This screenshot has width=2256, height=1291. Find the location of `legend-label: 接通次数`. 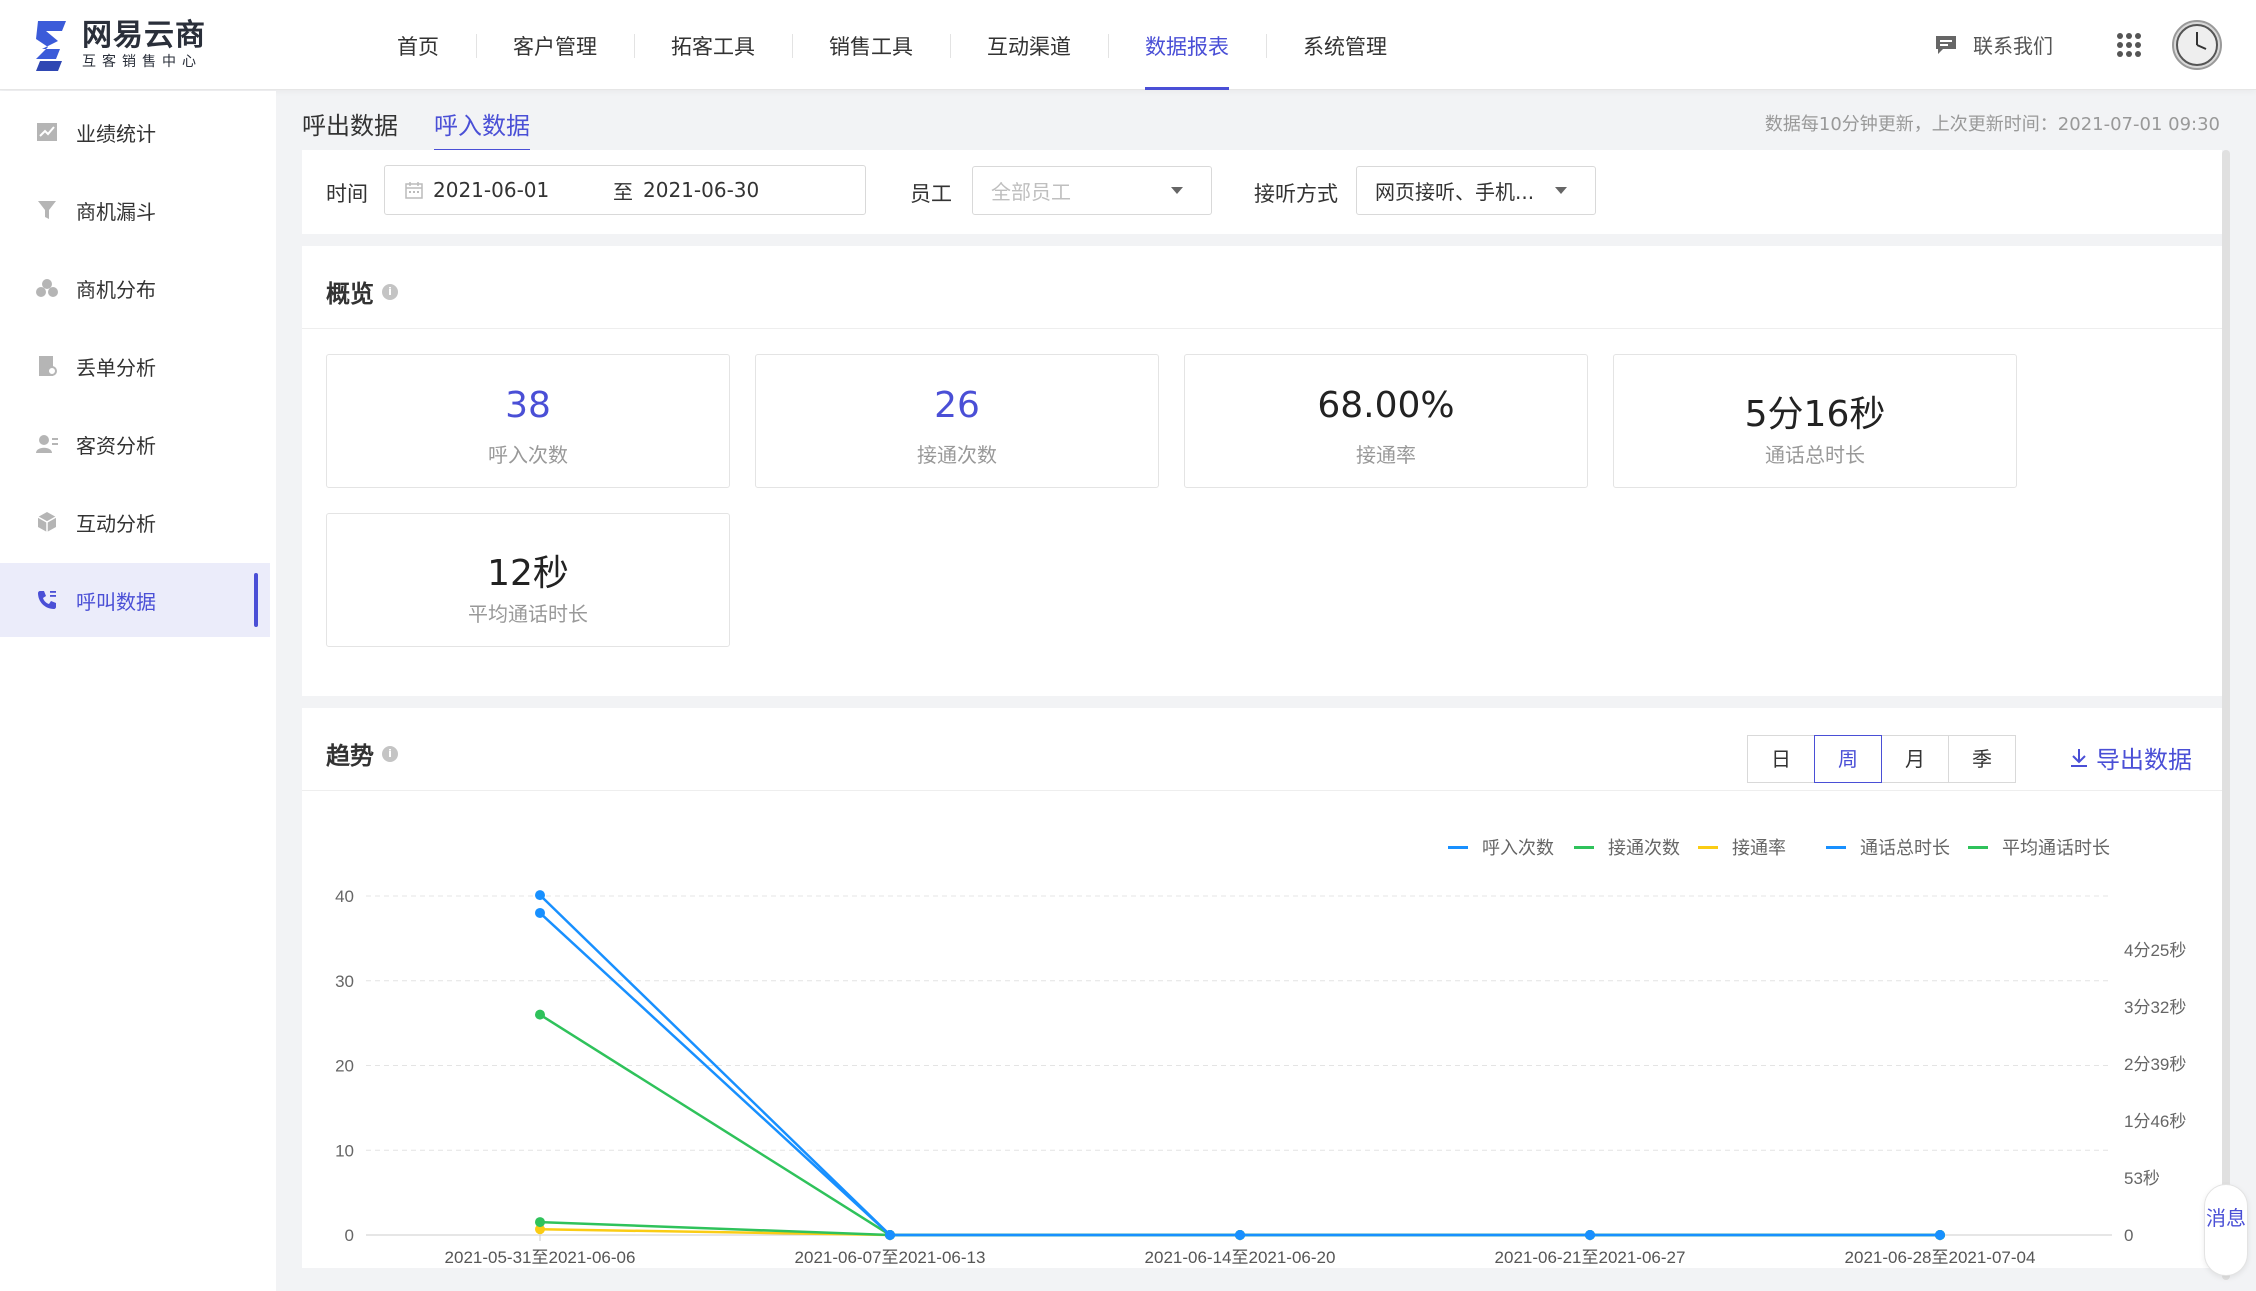

legend-label: 接通次数 is located at coordinates (1644, 848).